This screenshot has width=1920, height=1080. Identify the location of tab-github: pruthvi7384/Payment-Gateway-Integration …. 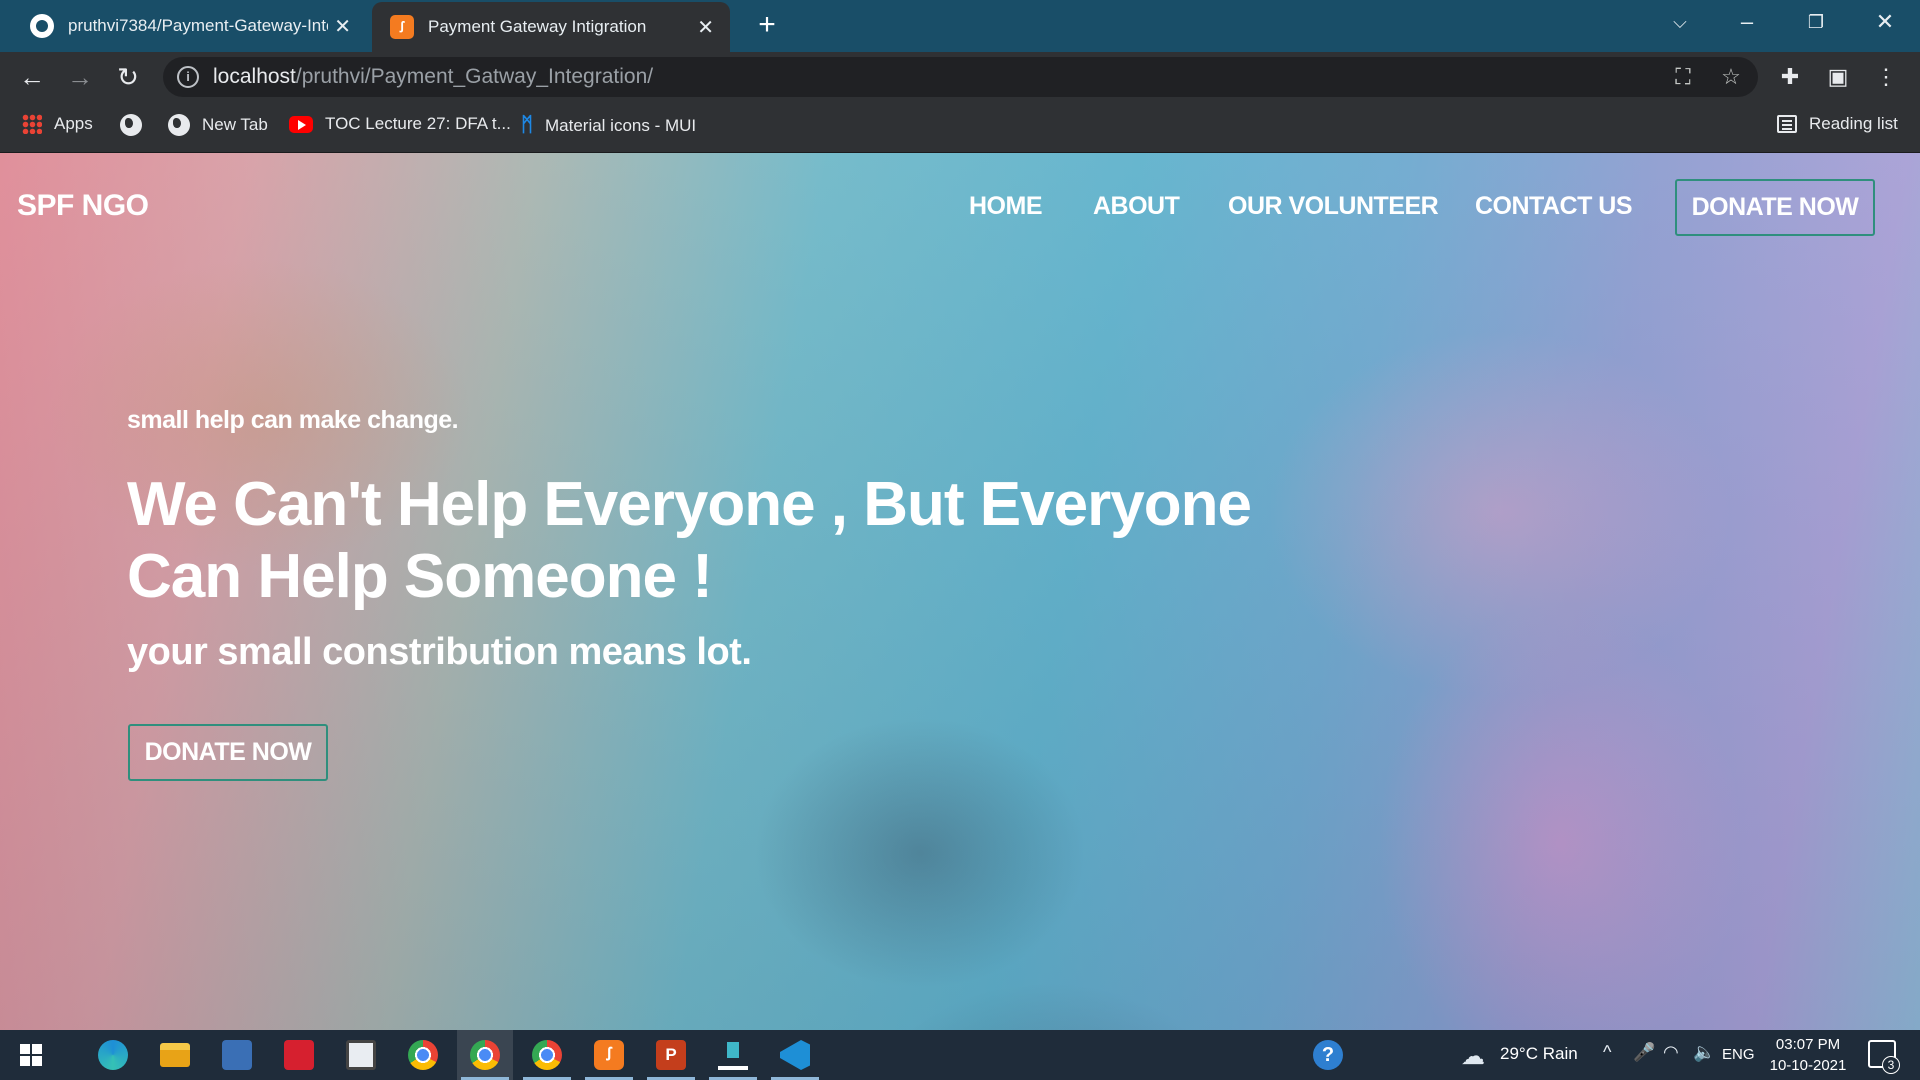
(189, 26).